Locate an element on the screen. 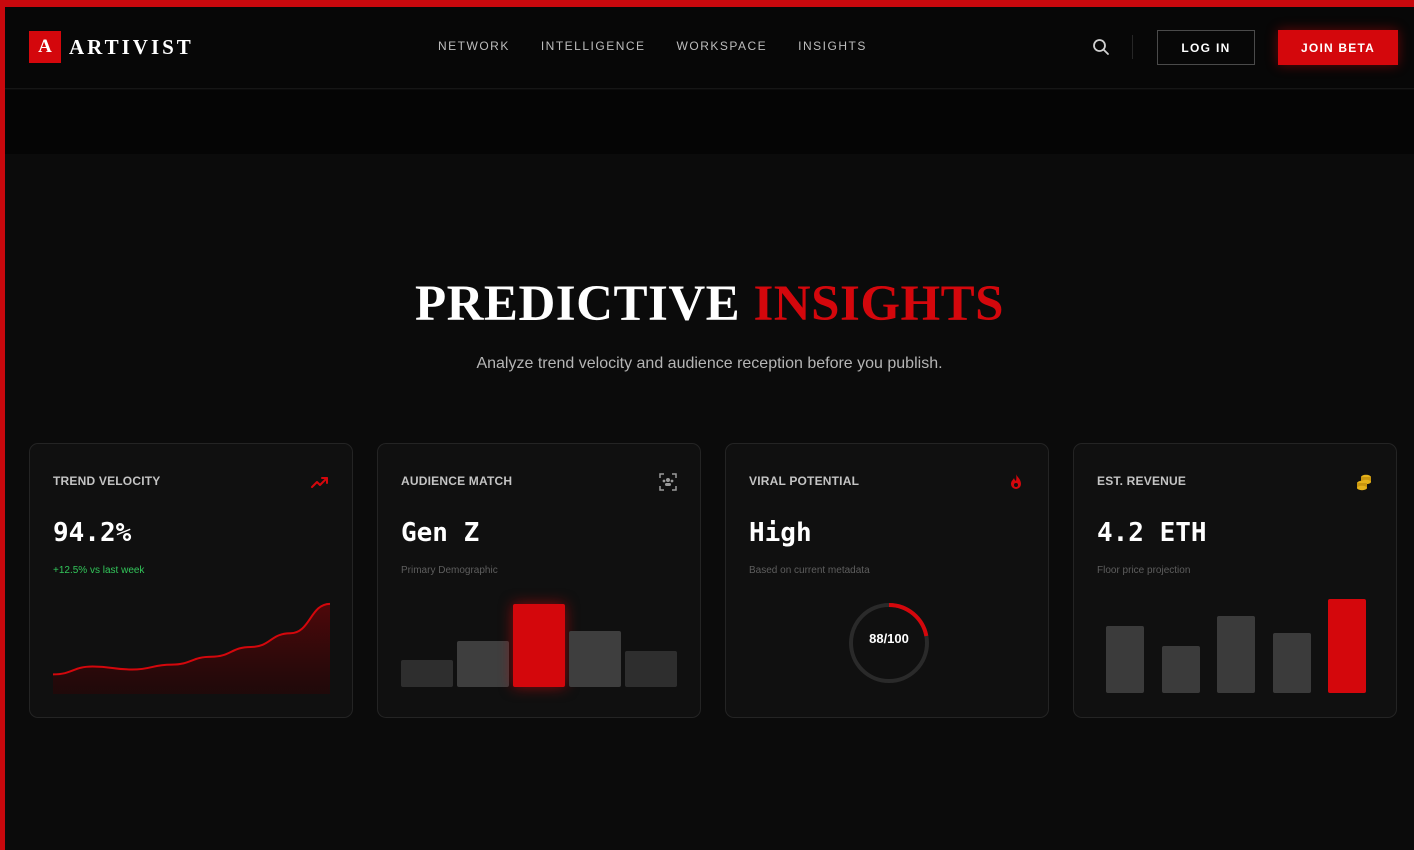 Image resolution: width=1414 pixels, height=850 pixels. trend-area-chart is located at coordinates (191, 648).